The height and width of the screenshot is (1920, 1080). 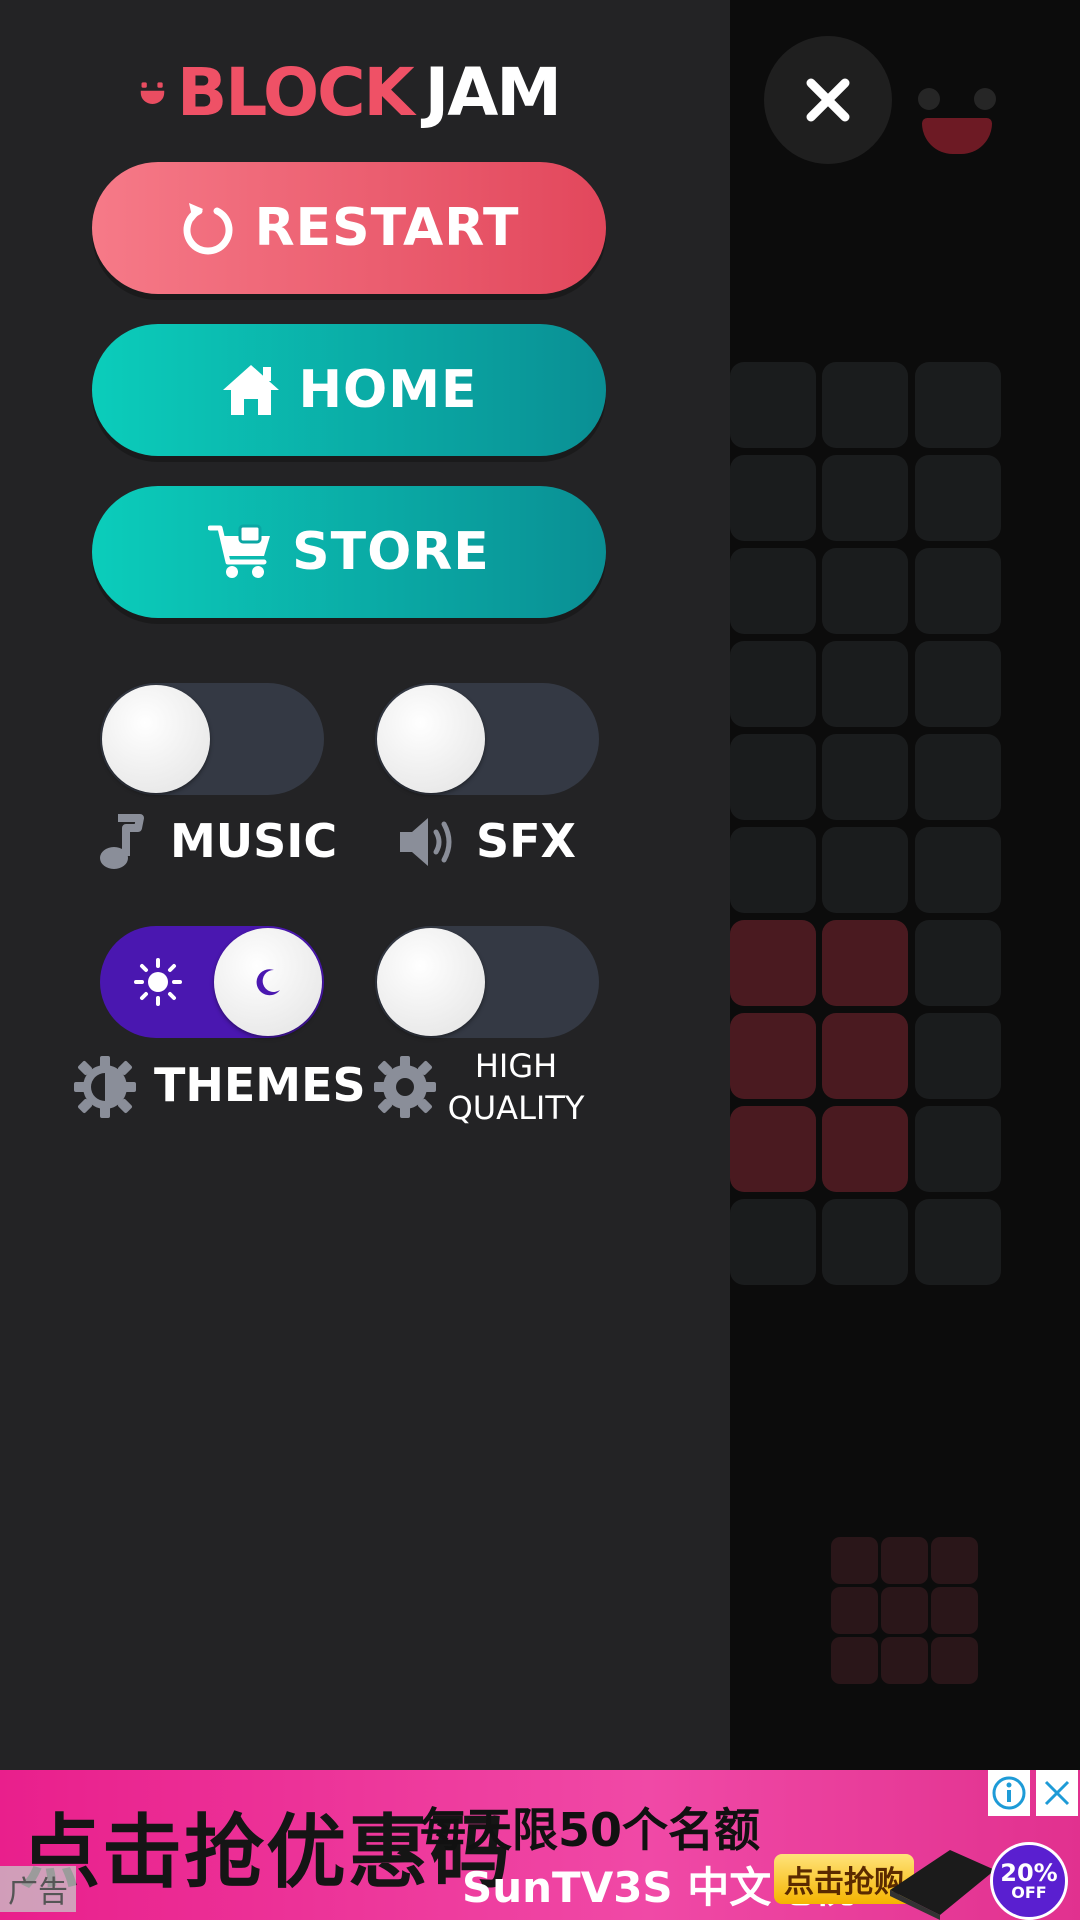 What do you see at coordinates (487, 982) in the screenshot?
I see `high-quality-toggle` at bounding box center [487, 982].